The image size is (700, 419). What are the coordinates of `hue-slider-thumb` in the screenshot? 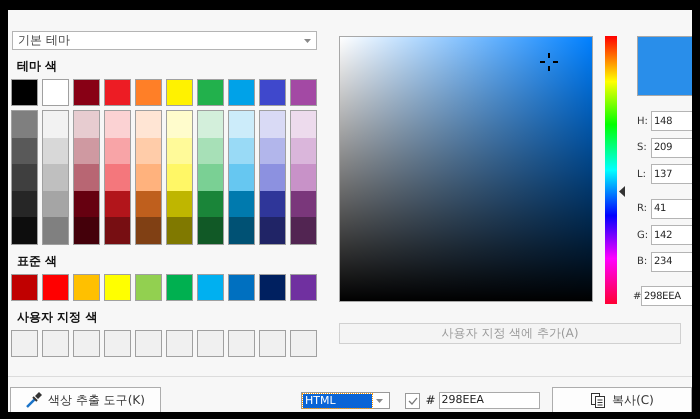 It's located at (622, 192).